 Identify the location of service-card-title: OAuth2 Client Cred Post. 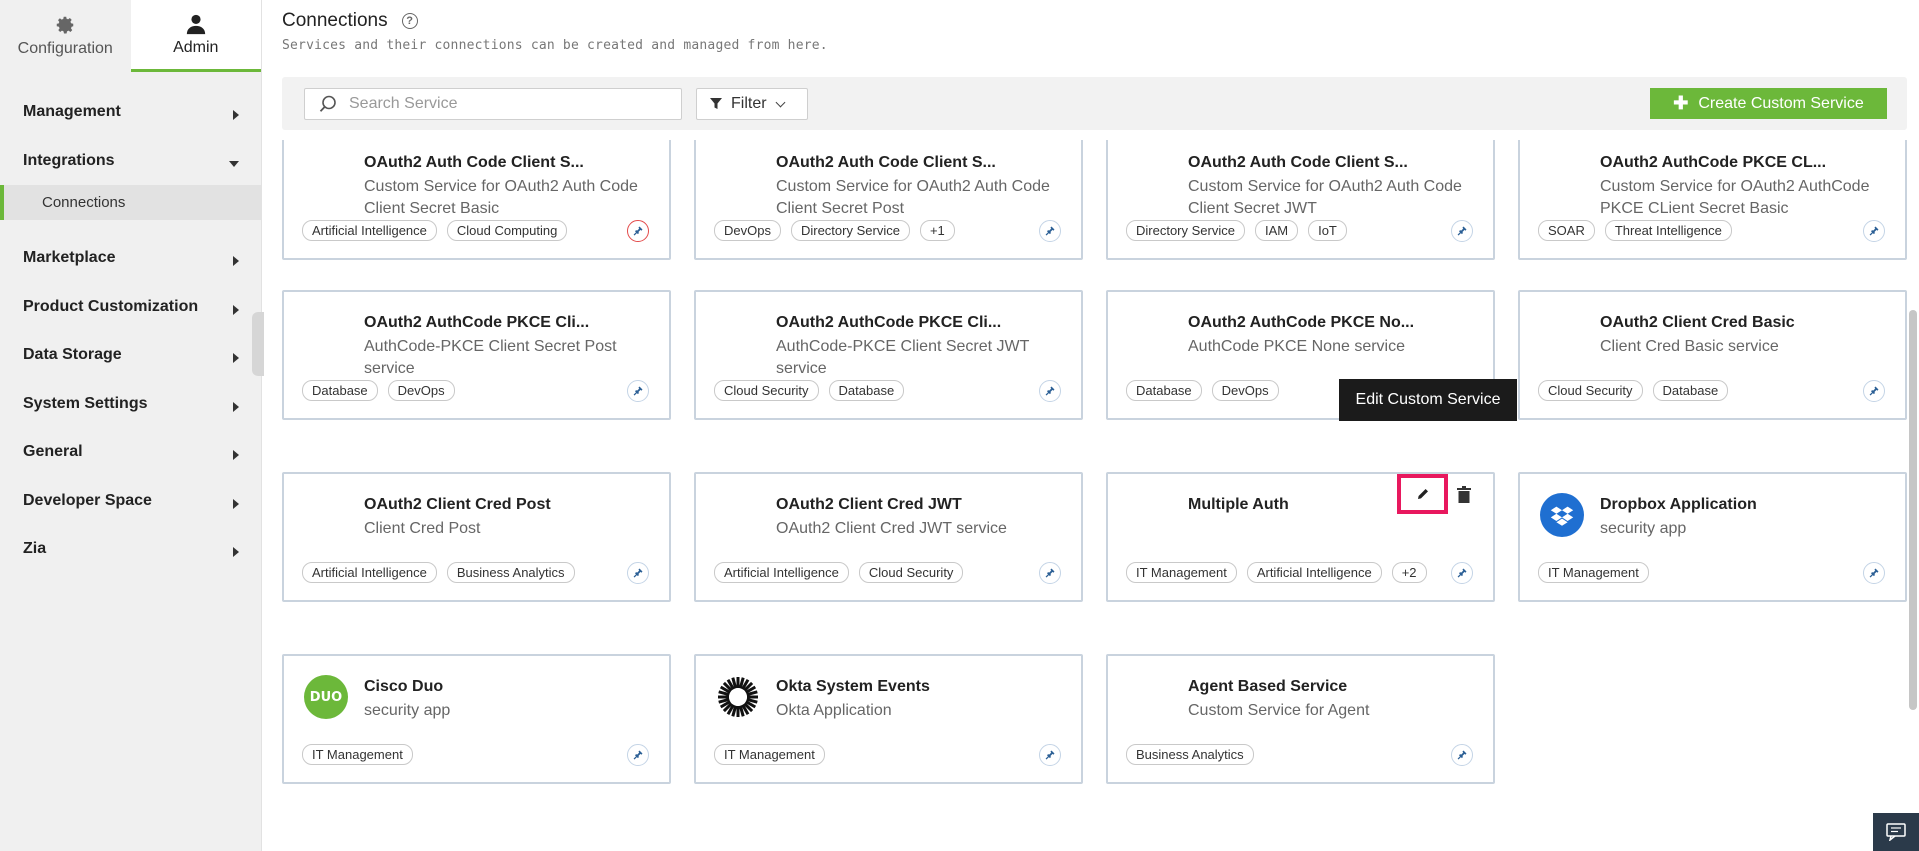
(457, 504).